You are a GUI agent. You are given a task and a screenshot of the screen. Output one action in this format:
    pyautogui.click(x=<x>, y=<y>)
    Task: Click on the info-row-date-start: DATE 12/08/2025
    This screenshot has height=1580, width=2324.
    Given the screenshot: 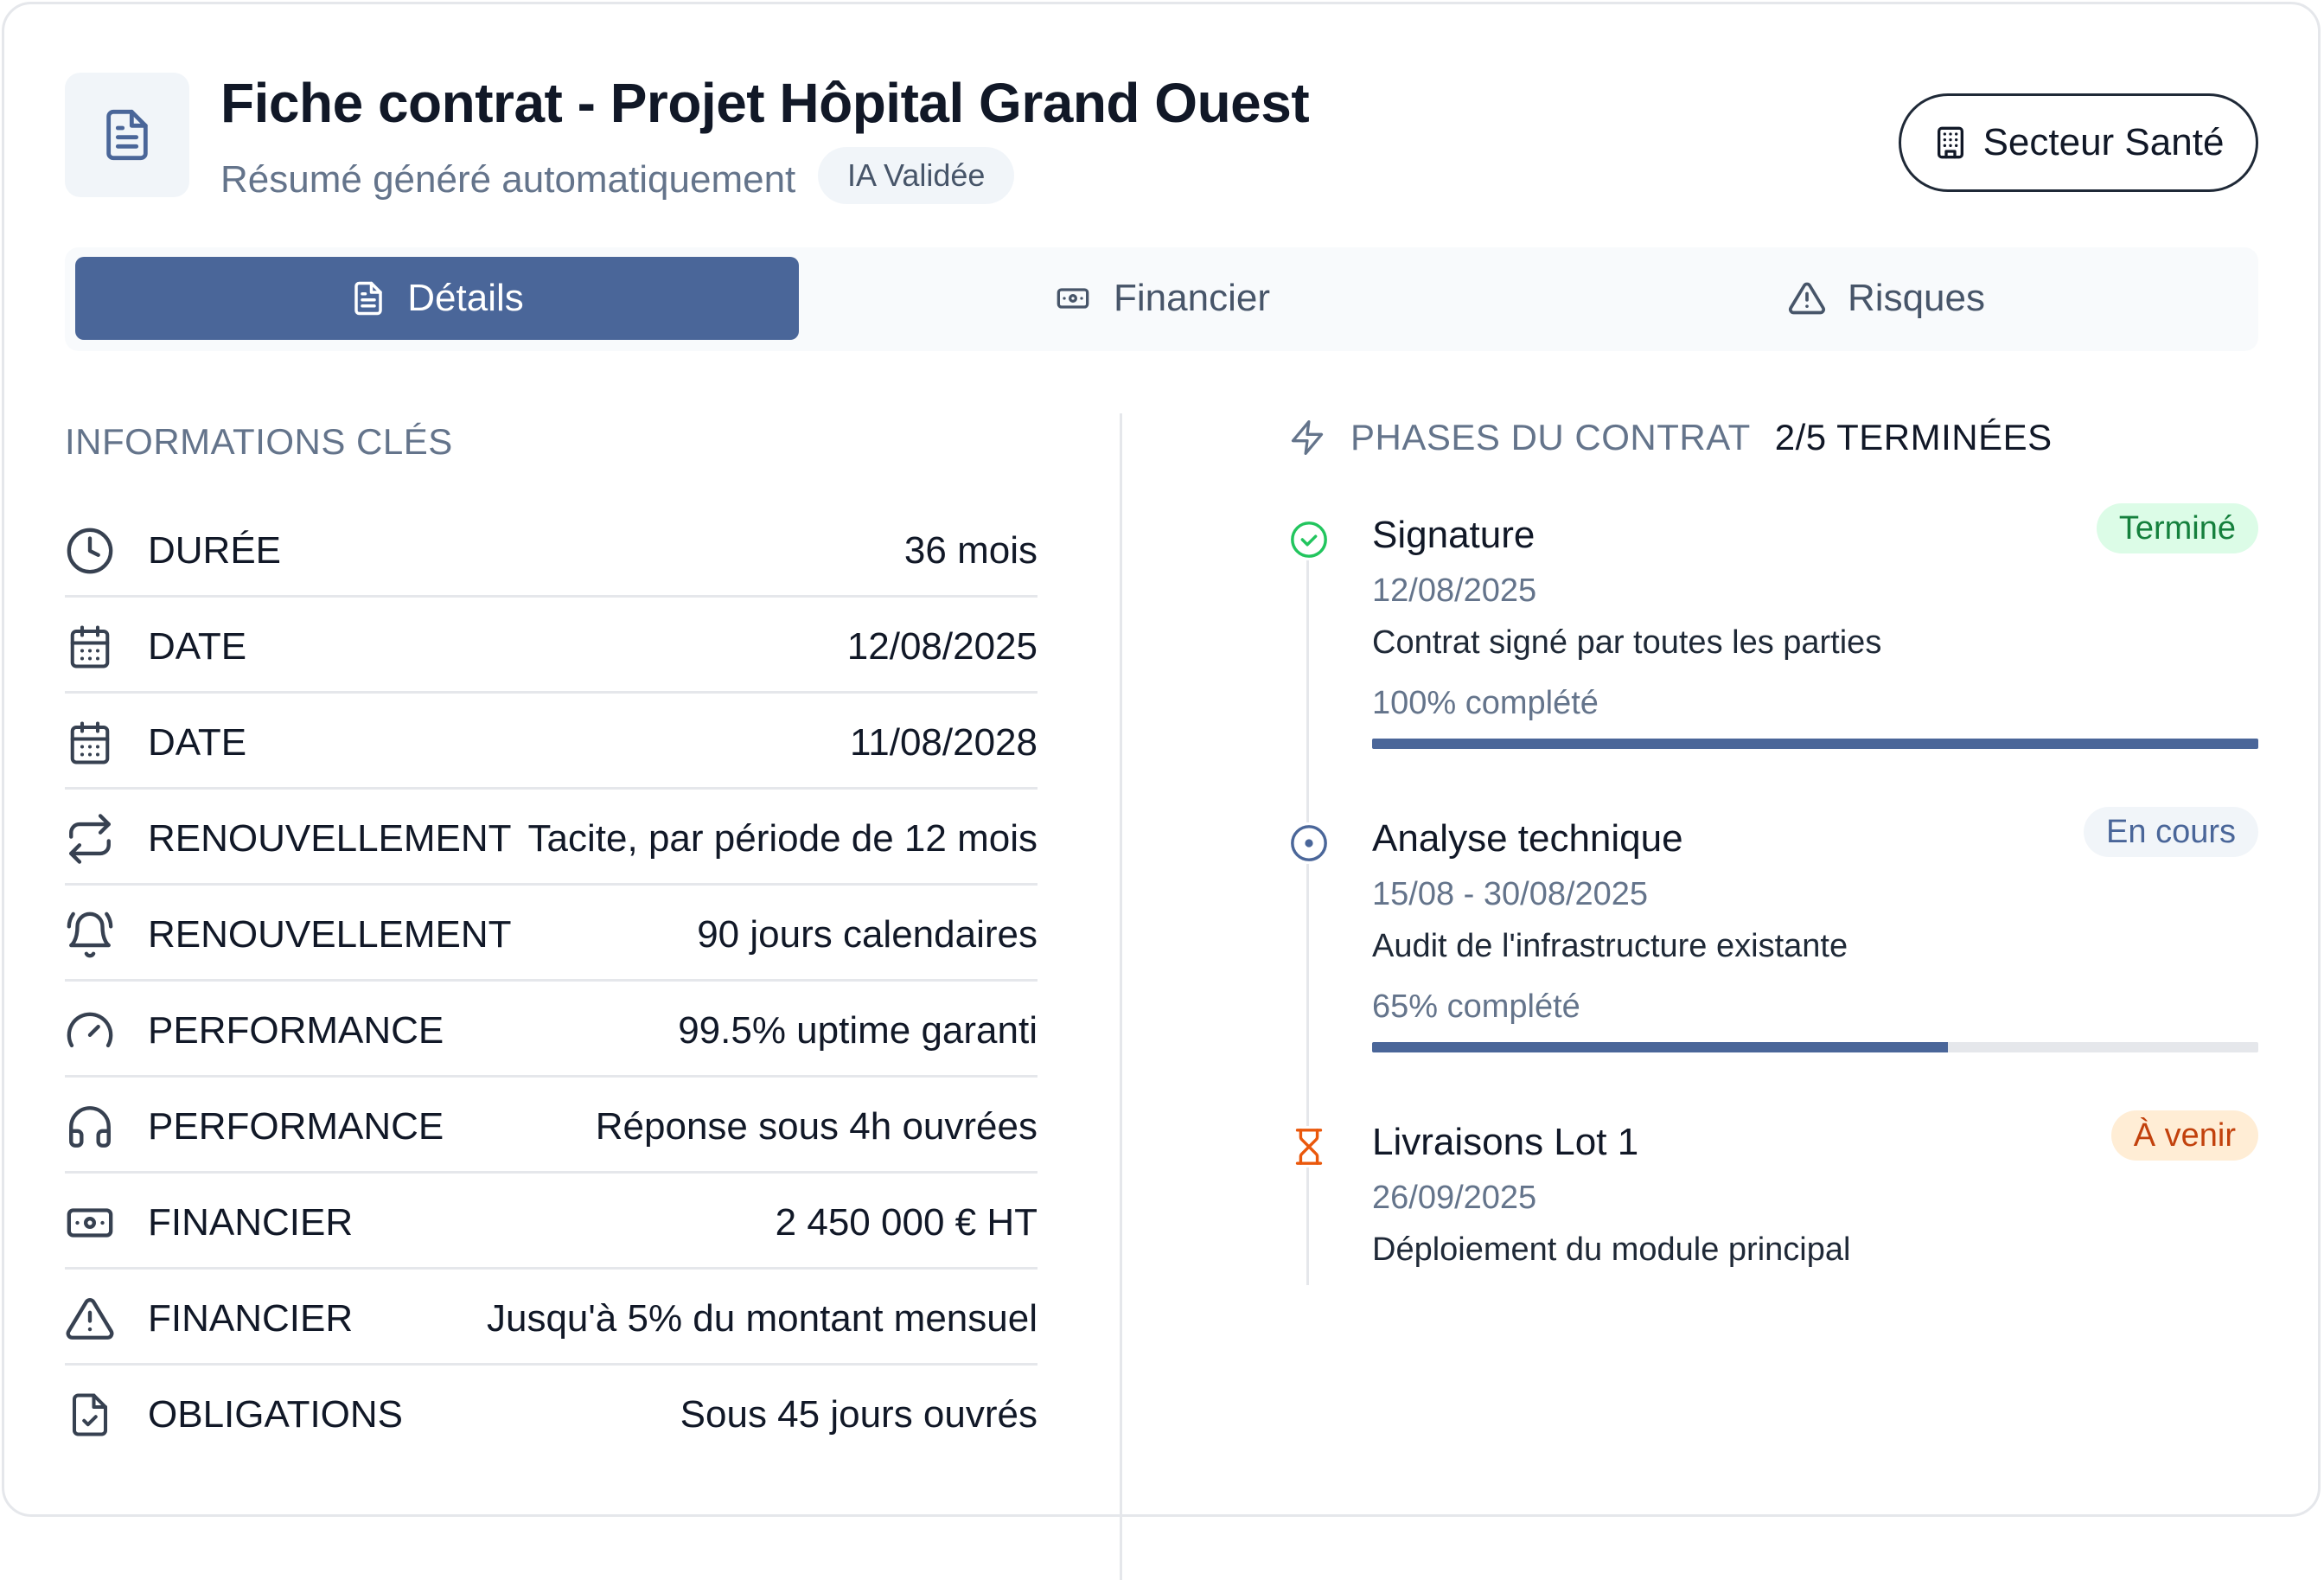 What is the action you would take?
    pyautogui.click(x=551, y=646)
    